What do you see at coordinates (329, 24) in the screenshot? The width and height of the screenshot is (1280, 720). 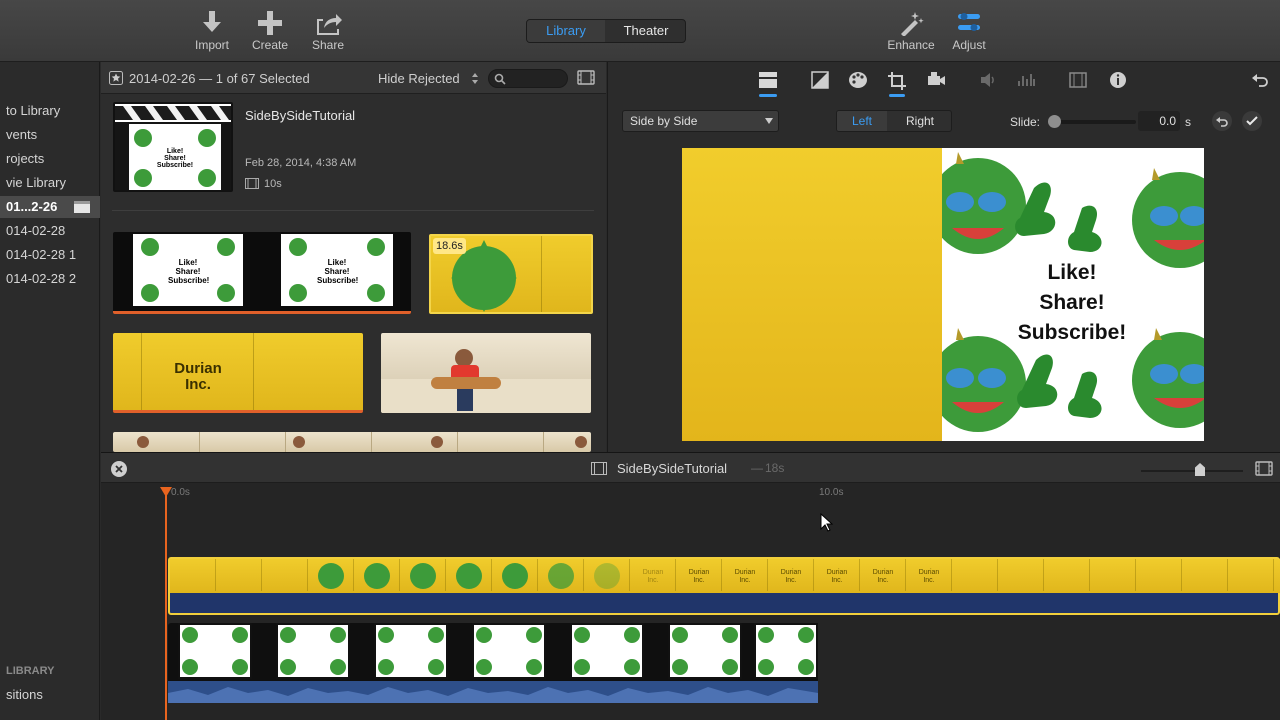 I see `share-icon` at bounding box center [329, 24].